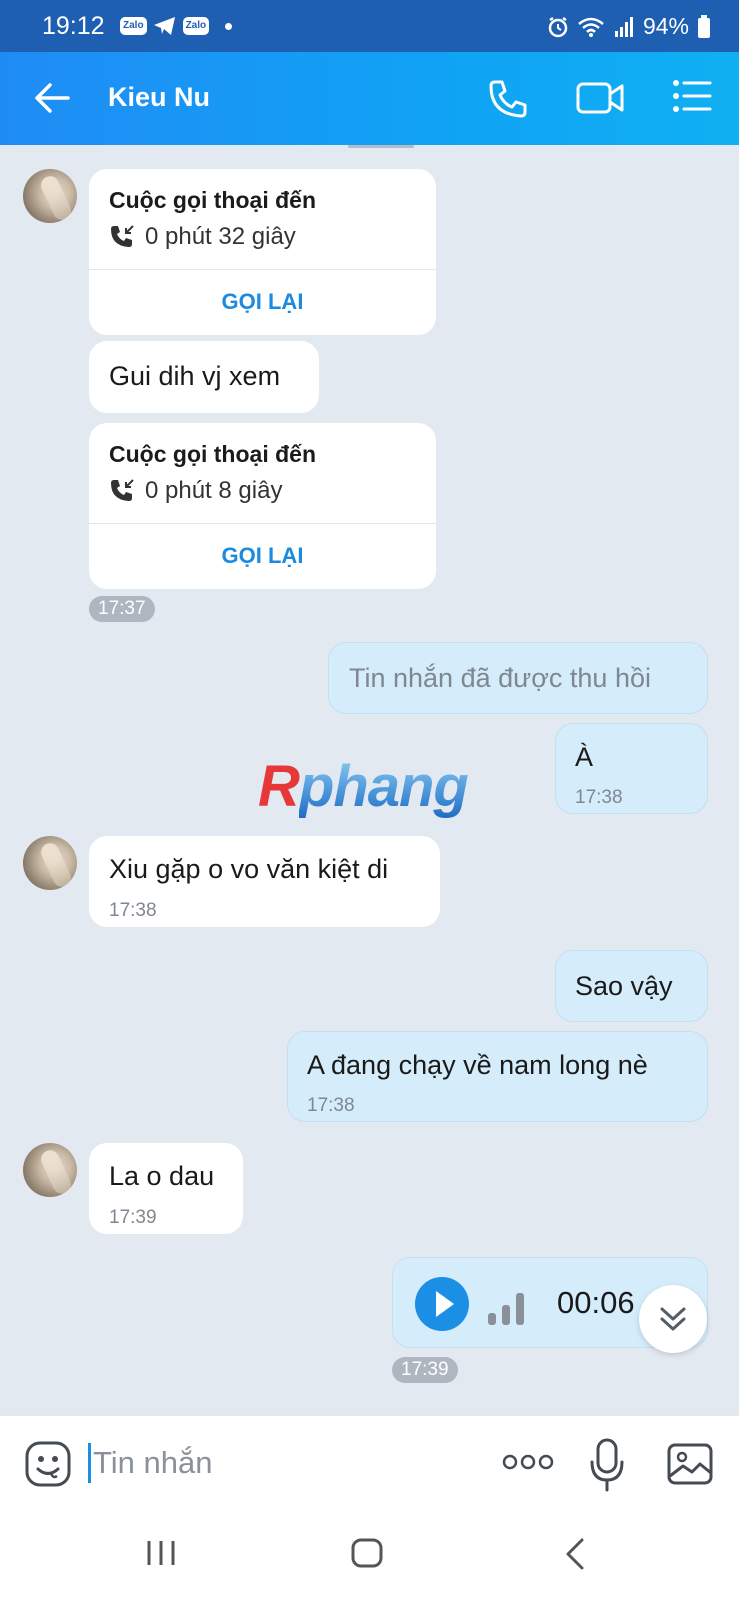 The width and height of the screenshot is (739, 1600). I want to click on voice-duration: 00:06, so click(596, 1302).